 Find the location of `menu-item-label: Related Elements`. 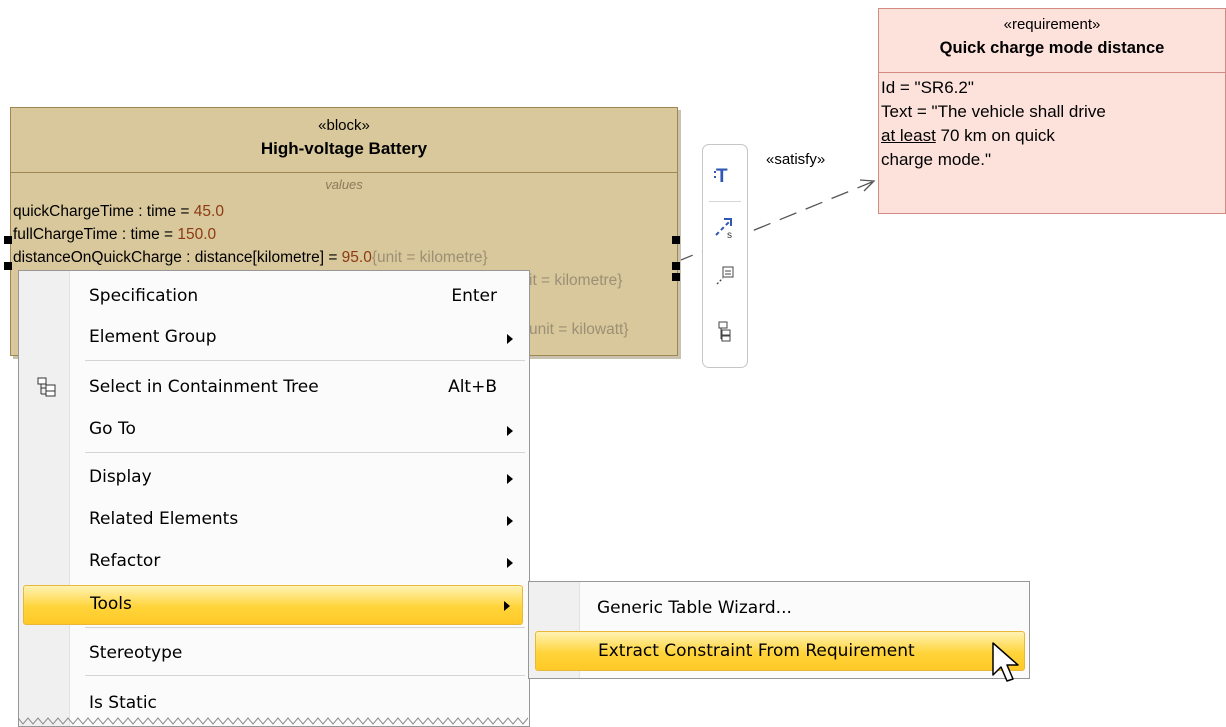

menu-item-label: Related Elements is located at coordinates (164, 519).